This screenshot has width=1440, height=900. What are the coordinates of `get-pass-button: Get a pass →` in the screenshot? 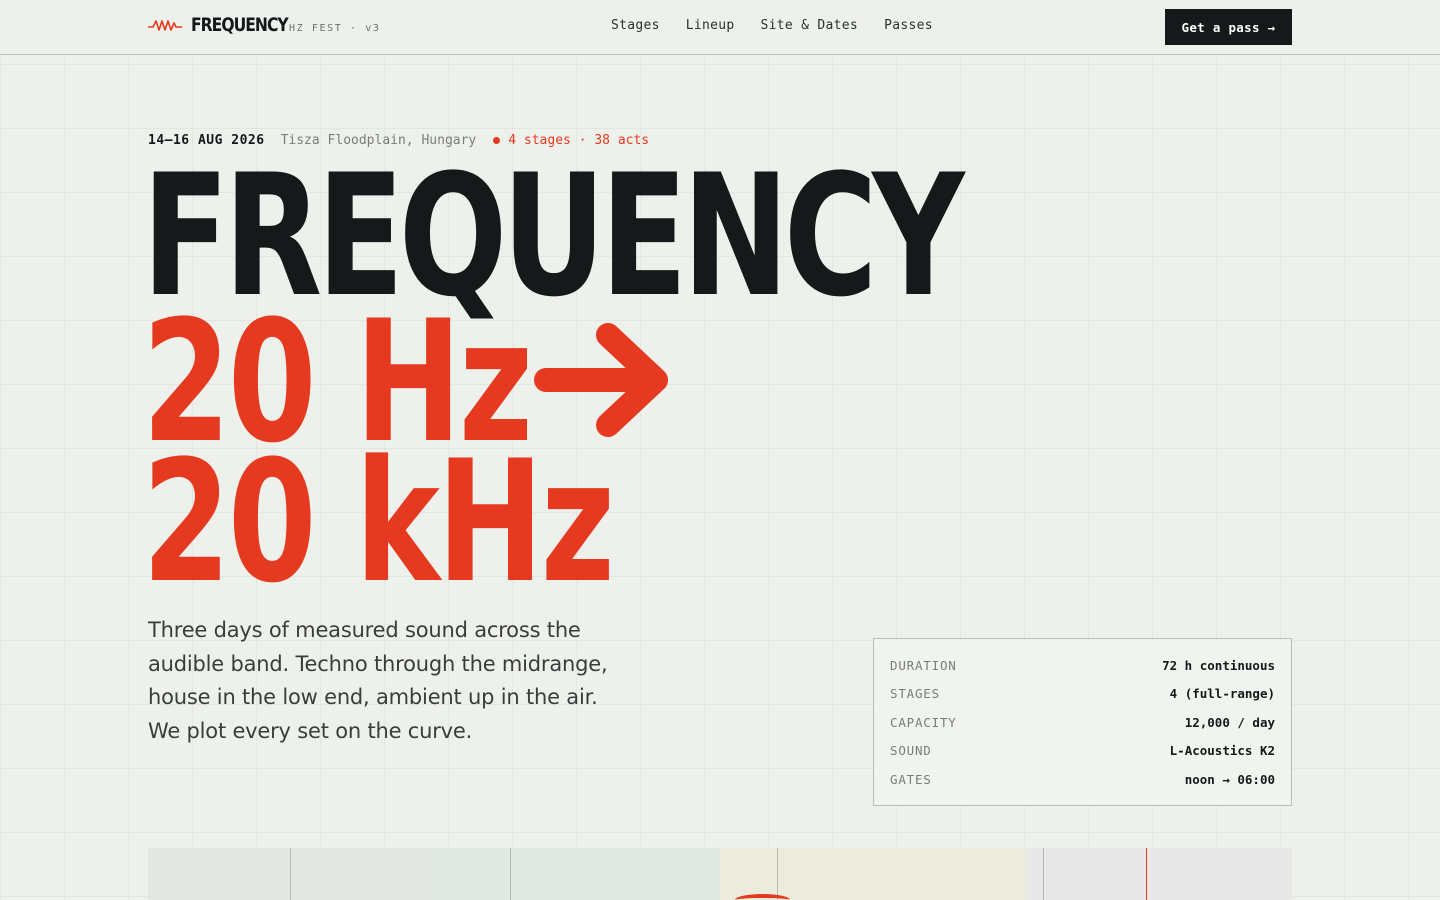 It's located at (1228, 27).